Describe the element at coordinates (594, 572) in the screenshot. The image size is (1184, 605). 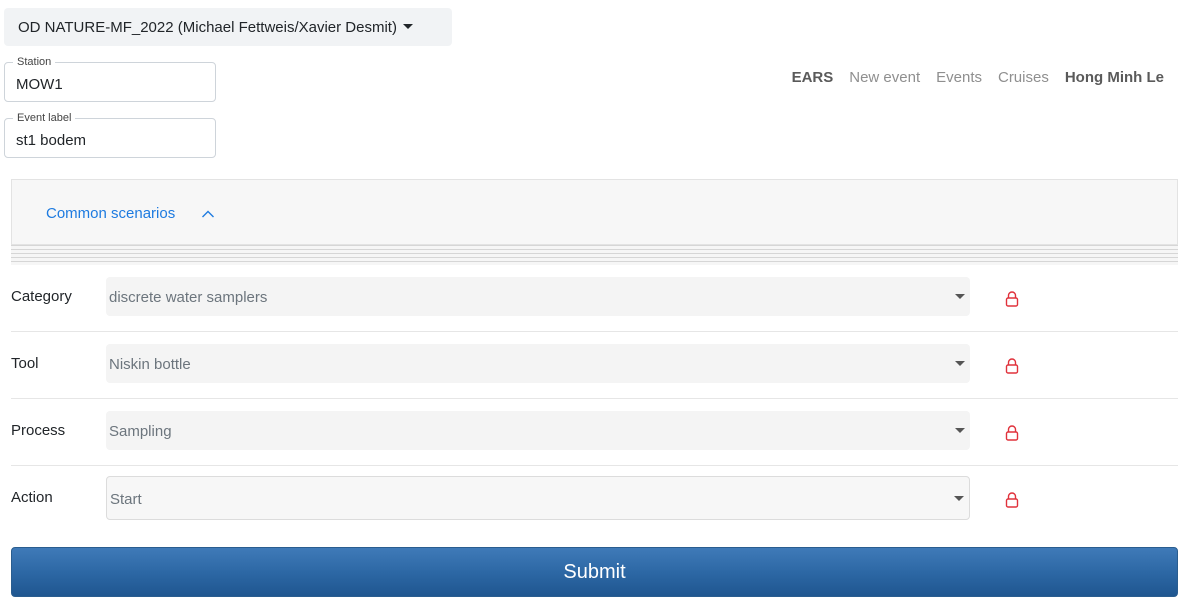
I see `submit-button: Submit` at that location.